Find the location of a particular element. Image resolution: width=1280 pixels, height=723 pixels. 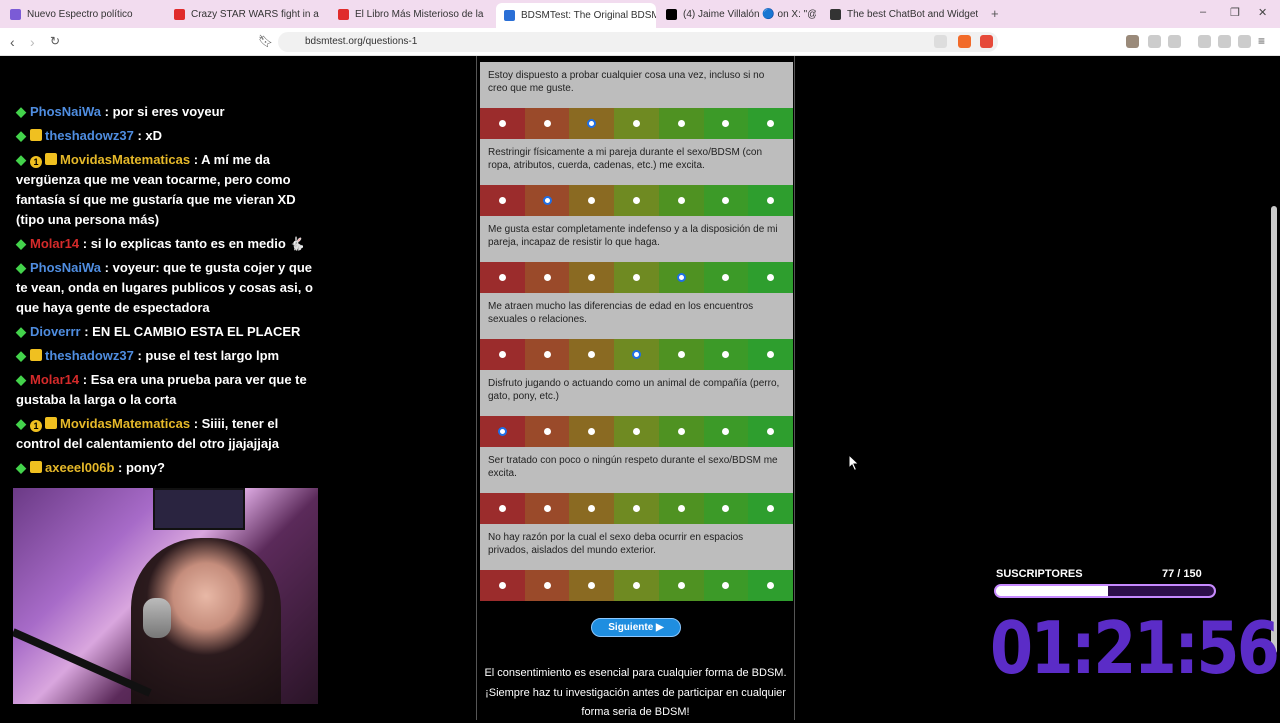

next-button: Siguiente ▶ is located at coordinates (636, 627).